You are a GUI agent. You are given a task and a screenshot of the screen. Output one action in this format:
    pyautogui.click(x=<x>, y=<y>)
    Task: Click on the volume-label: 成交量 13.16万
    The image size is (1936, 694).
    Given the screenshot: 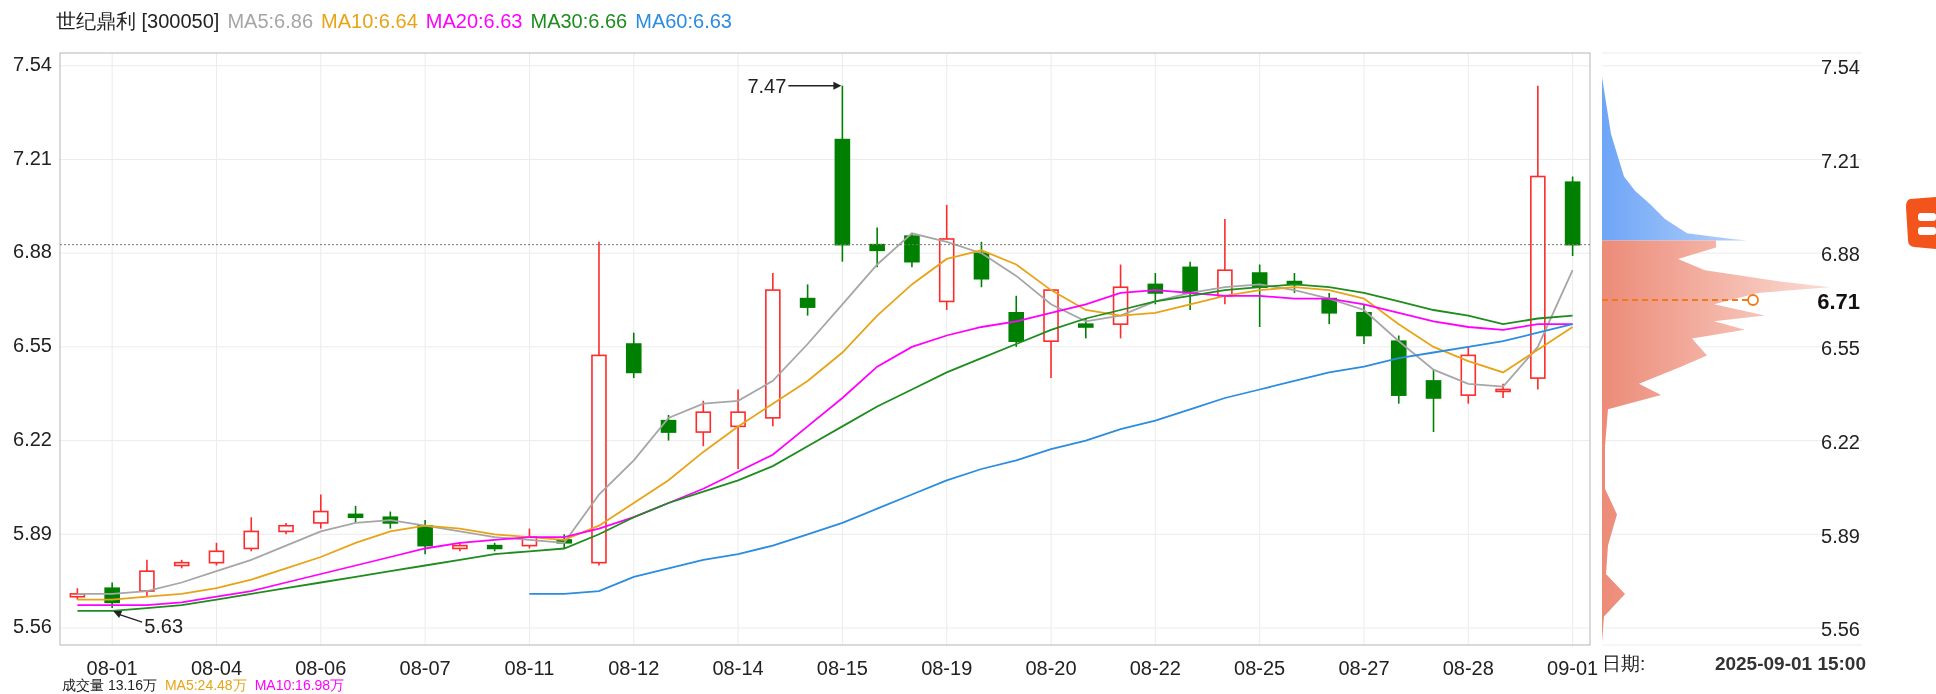 What is the action you would take?
    pyautogui.click(x=109, y=685)
    